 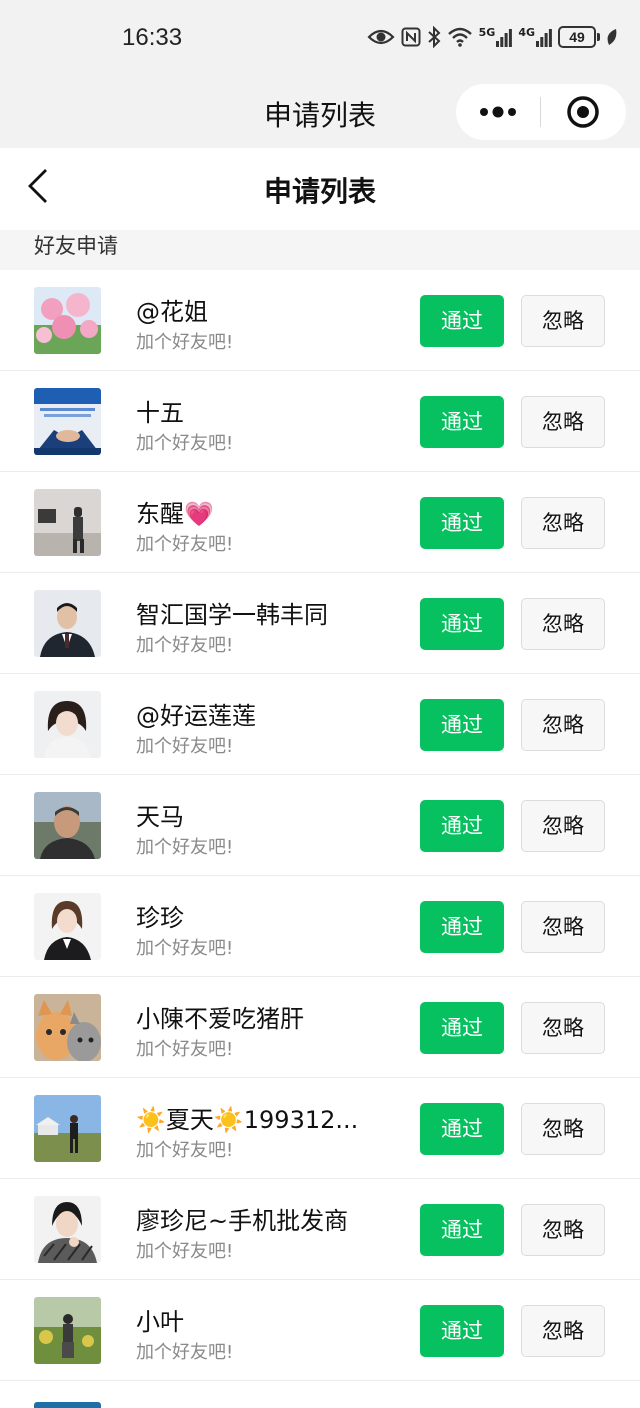 I want to click on signal-5g-label: 5G, so click(x=487, y=32).